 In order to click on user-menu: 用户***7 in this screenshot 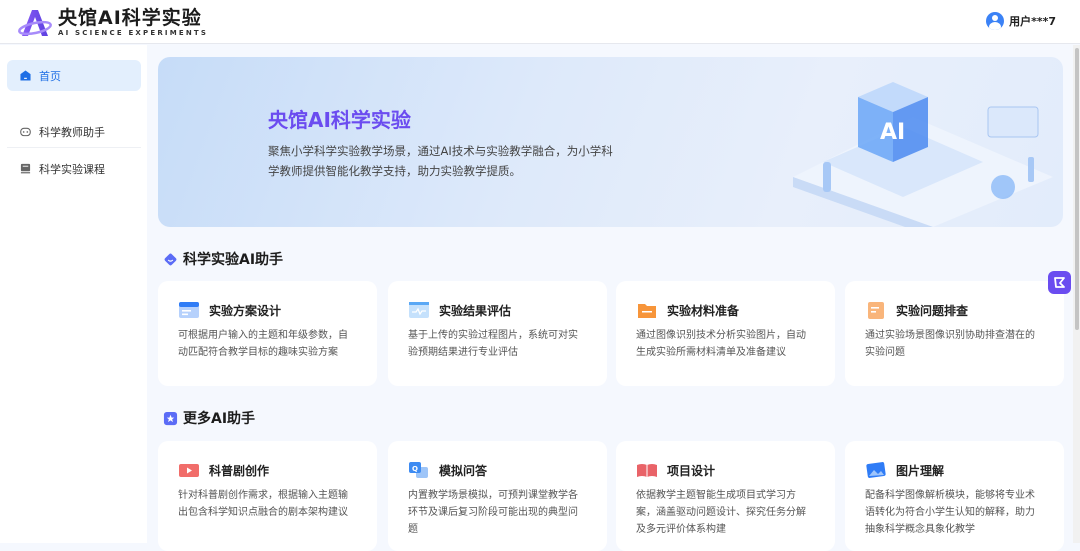, I will do `click(1021, 21)`.